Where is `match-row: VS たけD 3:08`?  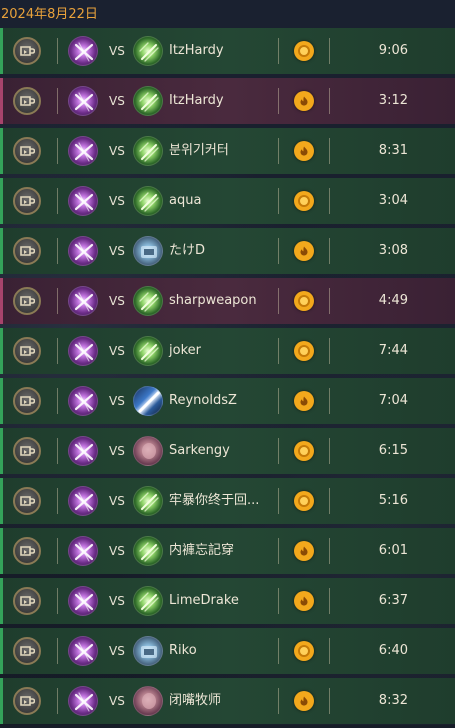 match-row: VS たけD 3:08 is located at coordinates (227, 251).